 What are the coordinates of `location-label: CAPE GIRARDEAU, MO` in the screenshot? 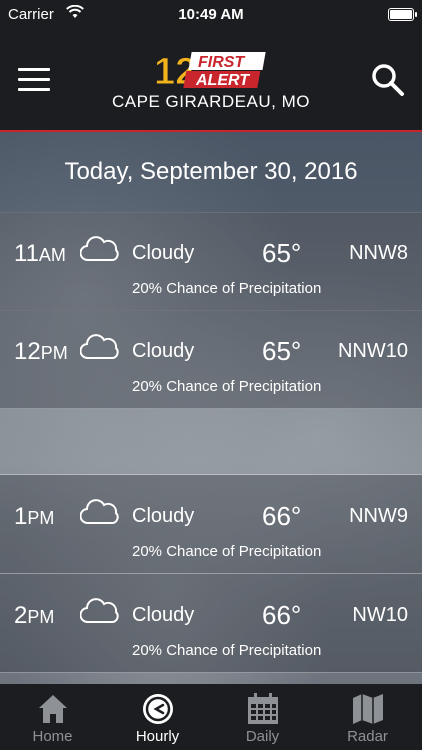 It's located at (211, 101).